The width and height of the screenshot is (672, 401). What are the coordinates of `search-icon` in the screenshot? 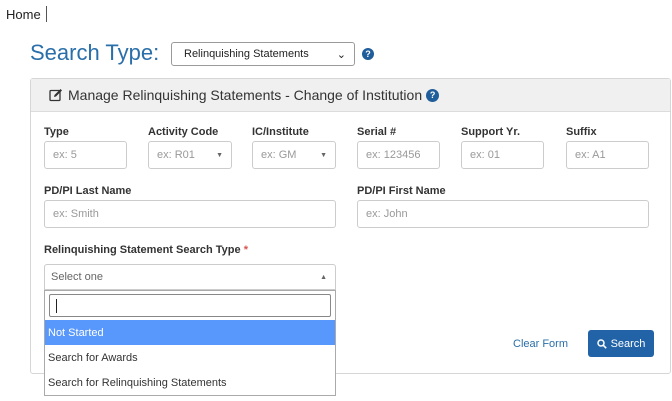 It's located at (601, 343).